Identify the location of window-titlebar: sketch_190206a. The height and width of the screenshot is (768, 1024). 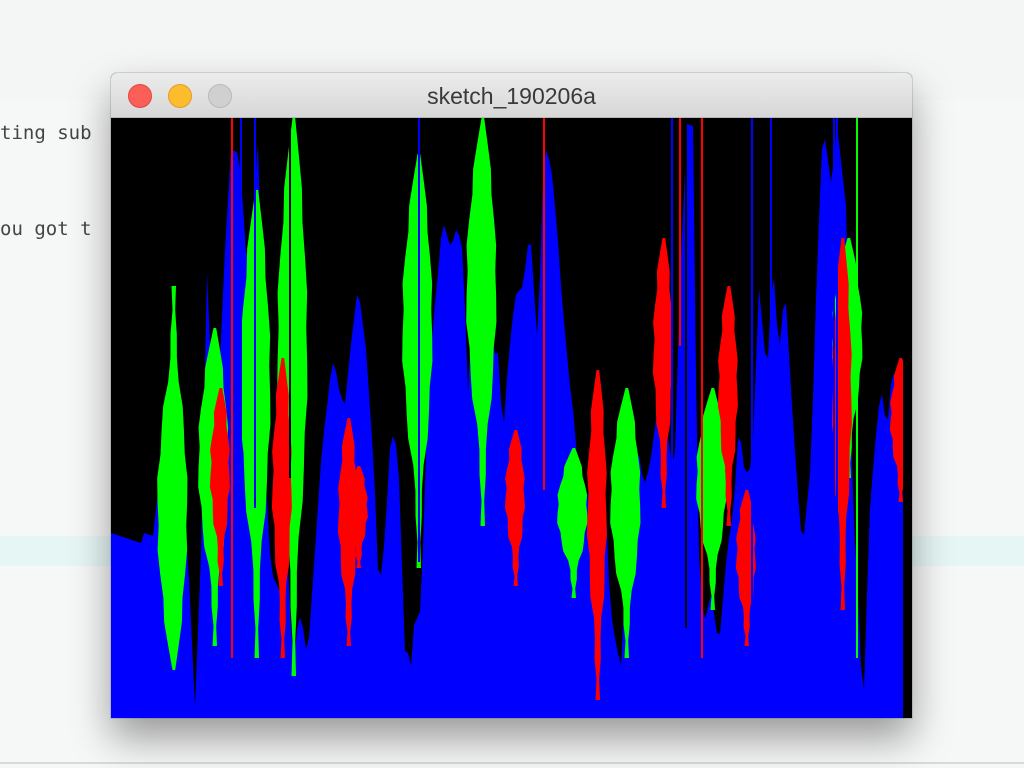
(511, 95).